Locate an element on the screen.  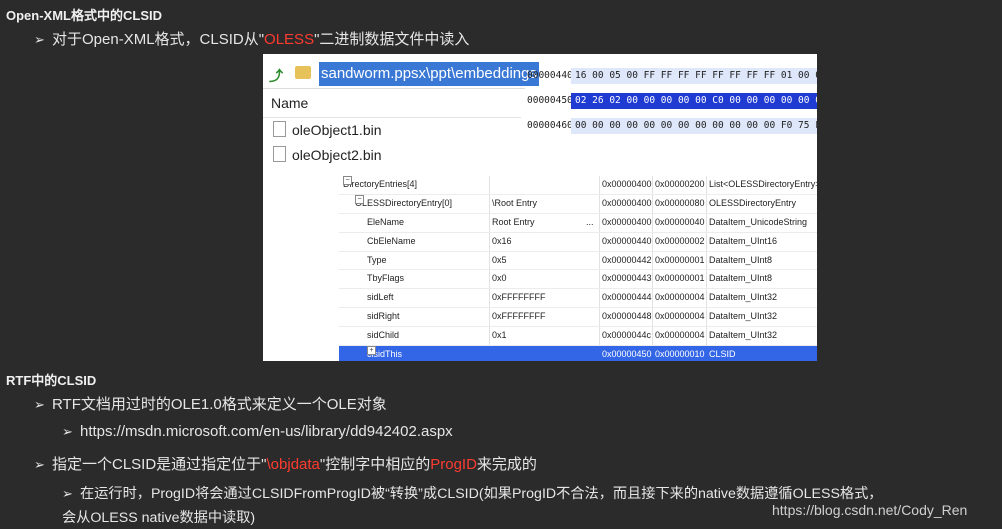
file-name: oleObject2.bin is located at coordinates (337, 155).